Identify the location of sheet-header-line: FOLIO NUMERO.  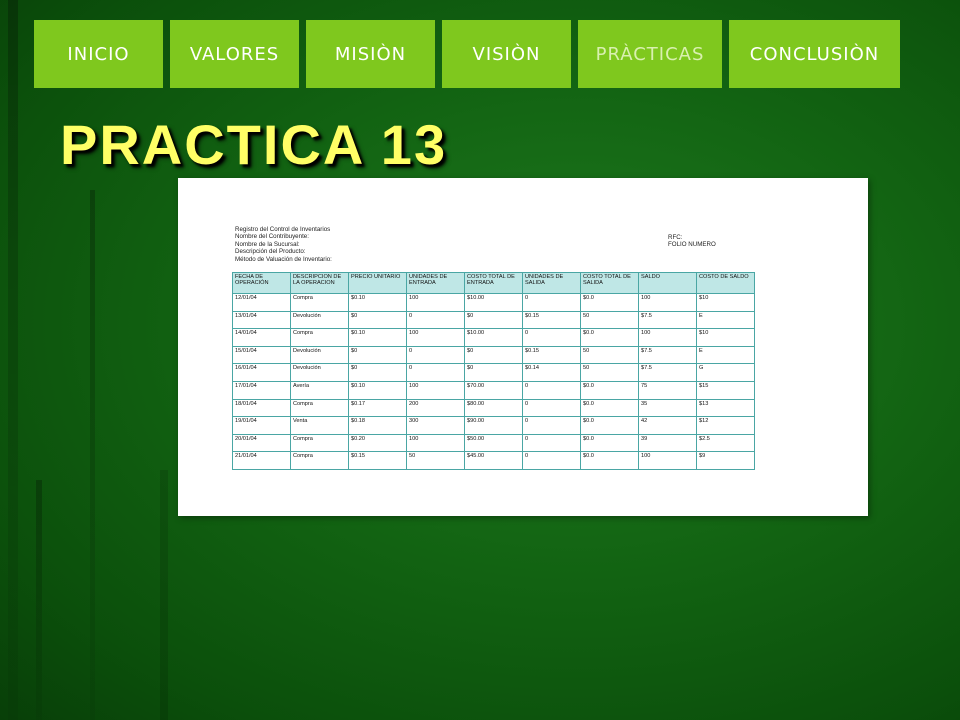
(692, 245).